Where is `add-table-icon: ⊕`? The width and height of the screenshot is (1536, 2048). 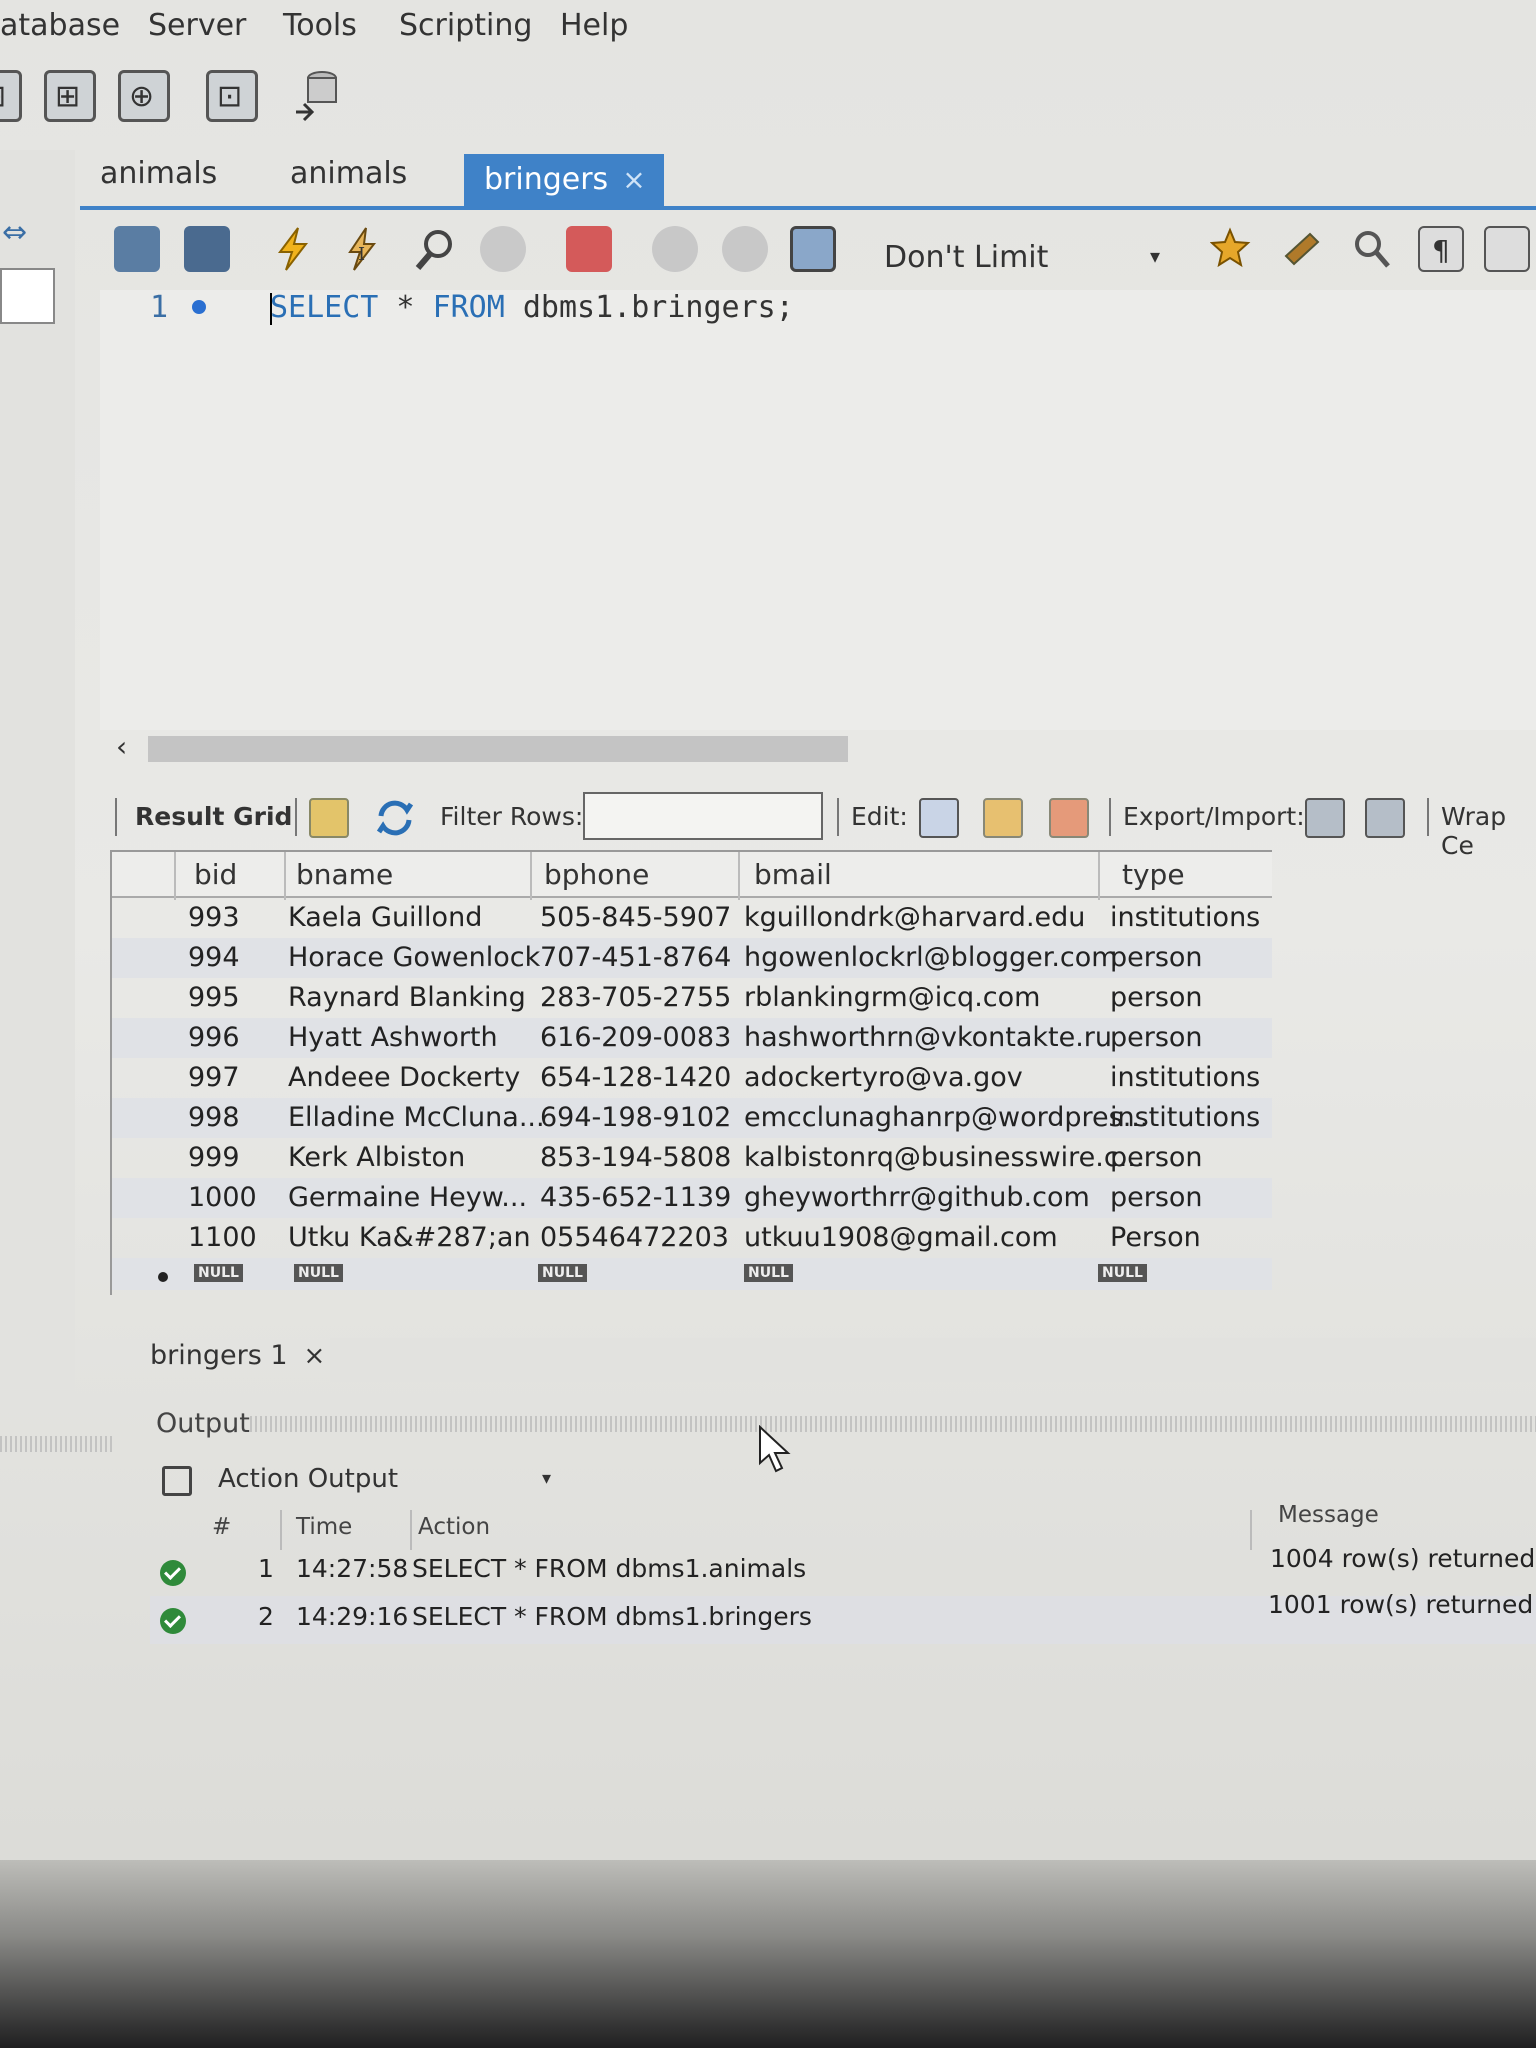 add-table-icon: ⊕ is located at coordinates (144, 96).